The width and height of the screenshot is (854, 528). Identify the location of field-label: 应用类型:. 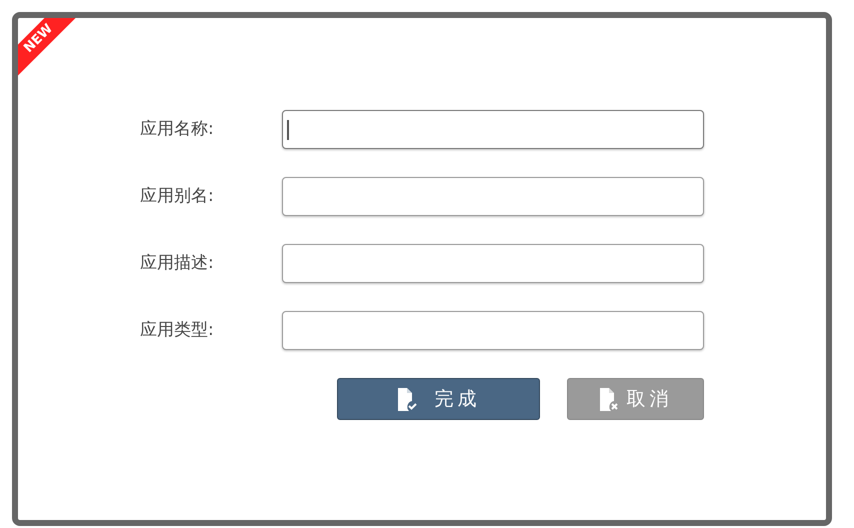
(177, 330).